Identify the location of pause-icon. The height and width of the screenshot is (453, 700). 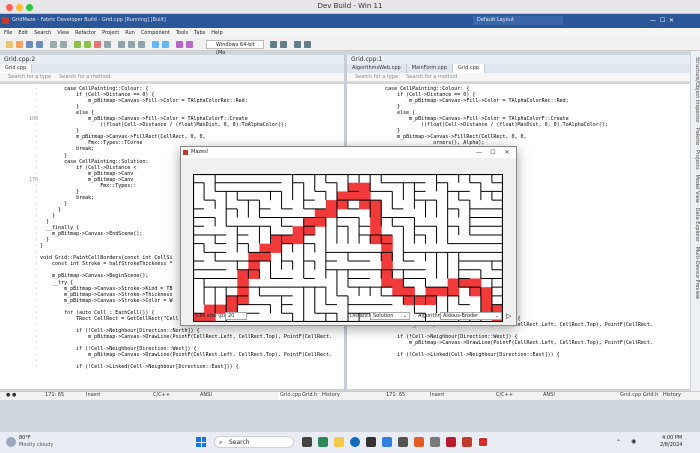
(107, 44).